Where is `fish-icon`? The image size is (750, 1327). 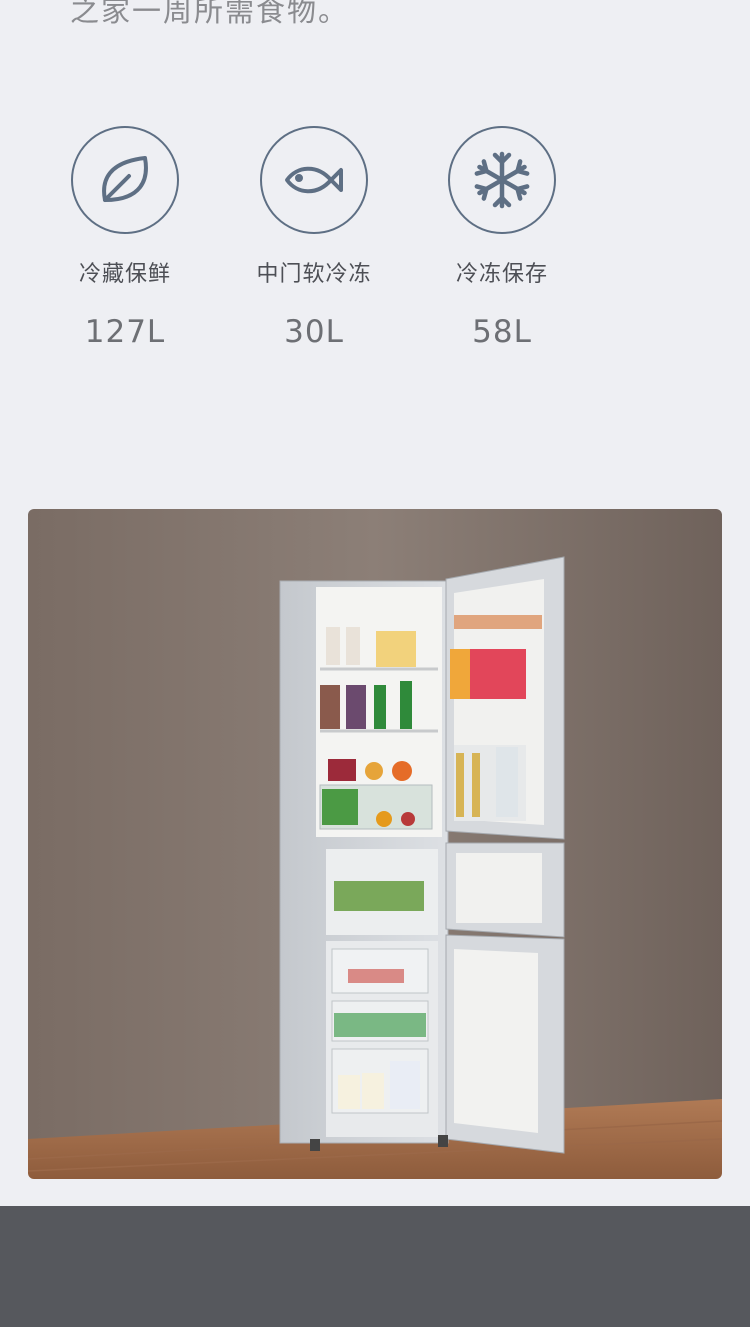 fish-icon is located at coordinates (314, 180).